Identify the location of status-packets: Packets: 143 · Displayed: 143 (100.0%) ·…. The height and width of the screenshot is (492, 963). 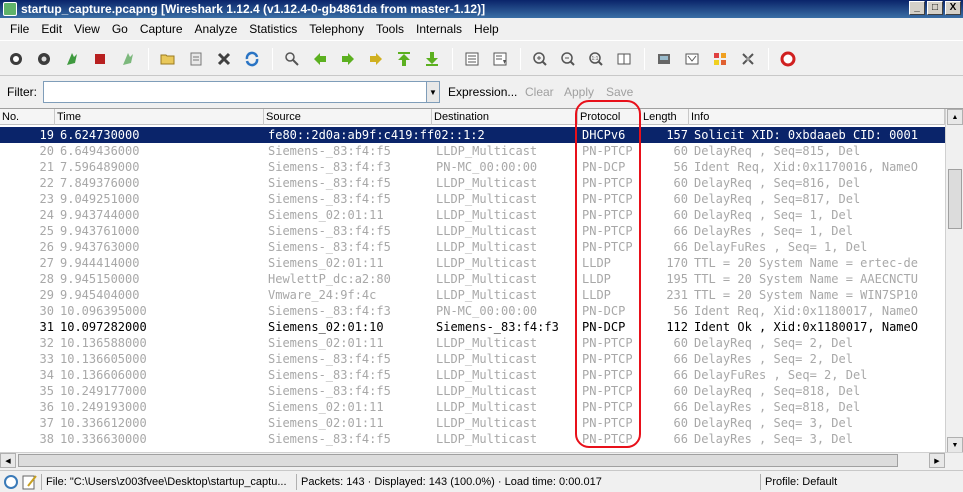
(526, 482).